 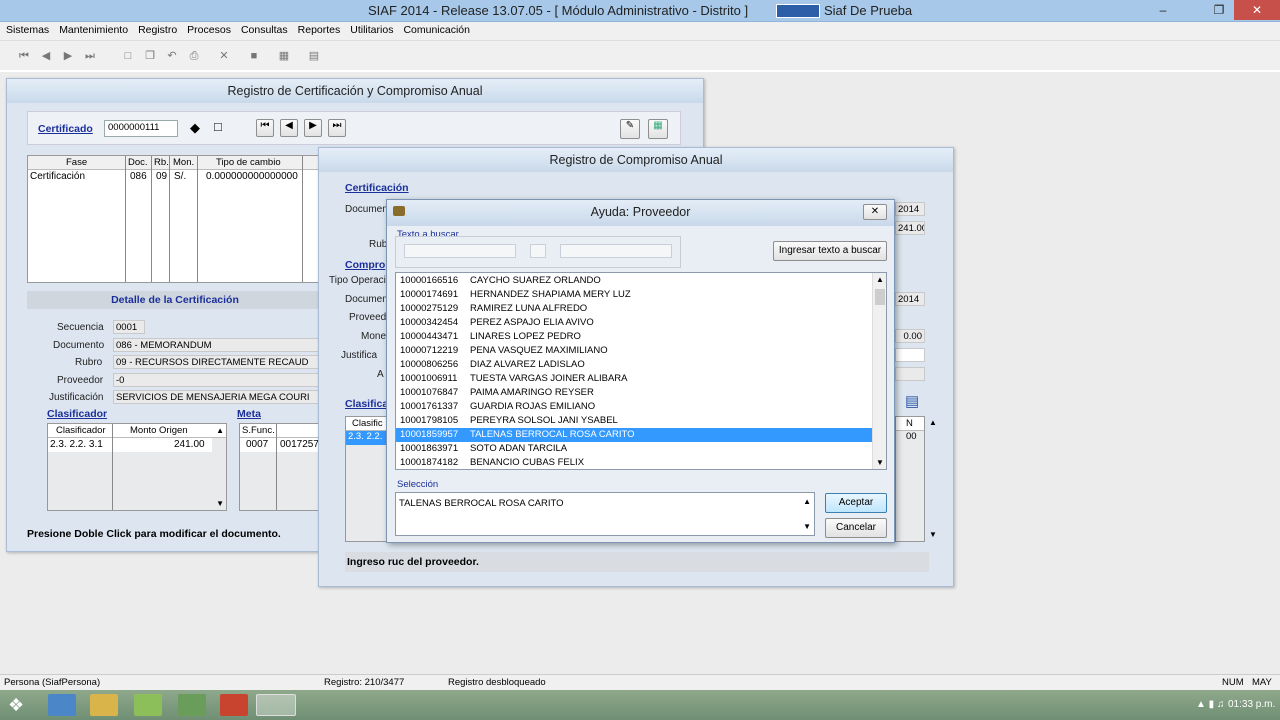 I want to click on binoculars-icon: ◆, so click(x=195, y=128).